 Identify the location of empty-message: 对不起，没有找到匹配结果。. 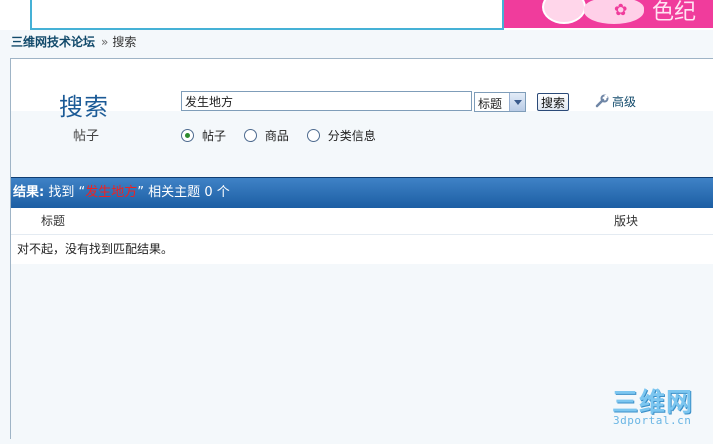
(95, 249).